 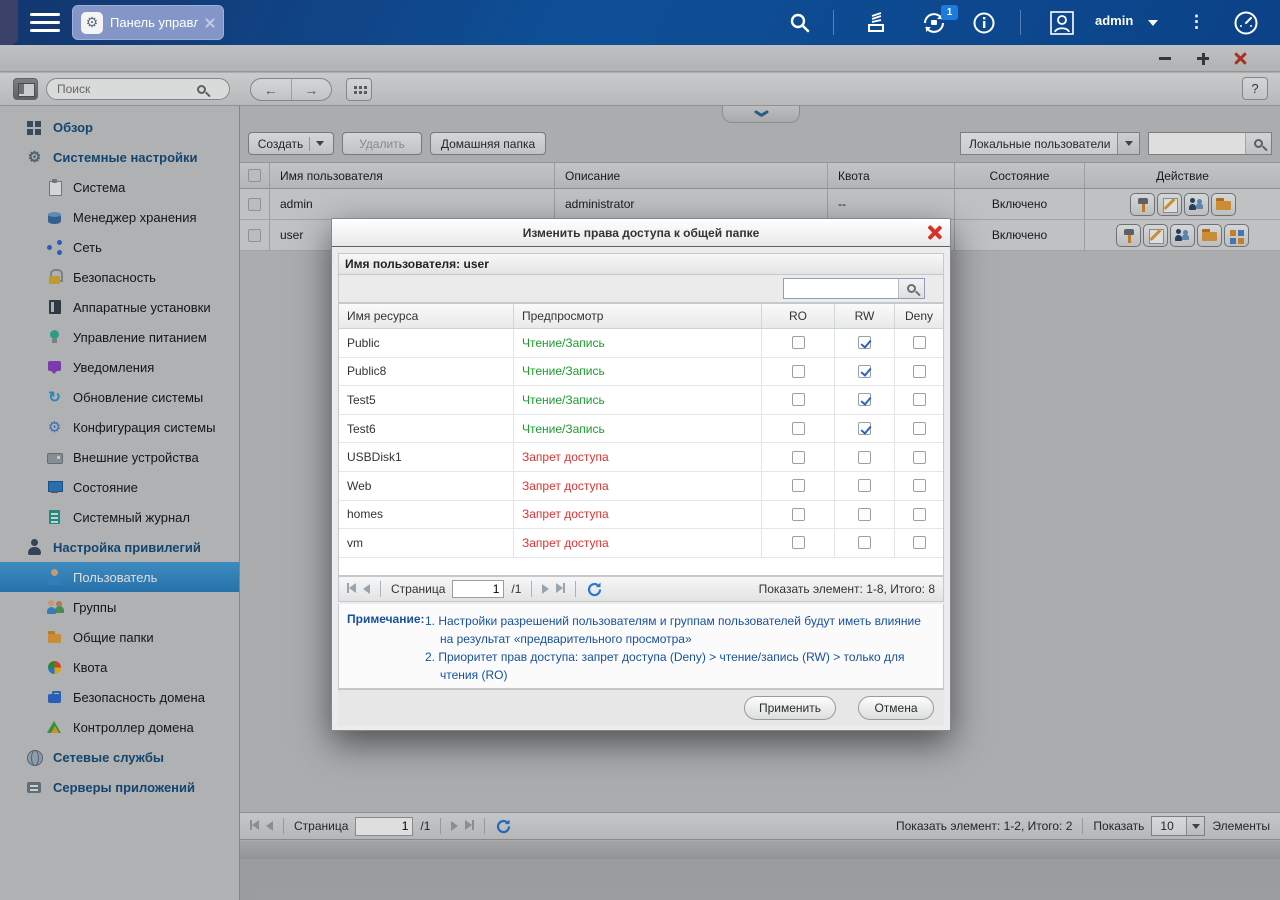 What do you see at coordinates (641, 486) in the screenshot?
I see `permission-row: Web Запрет доступа` at bounding box center [641, 486].